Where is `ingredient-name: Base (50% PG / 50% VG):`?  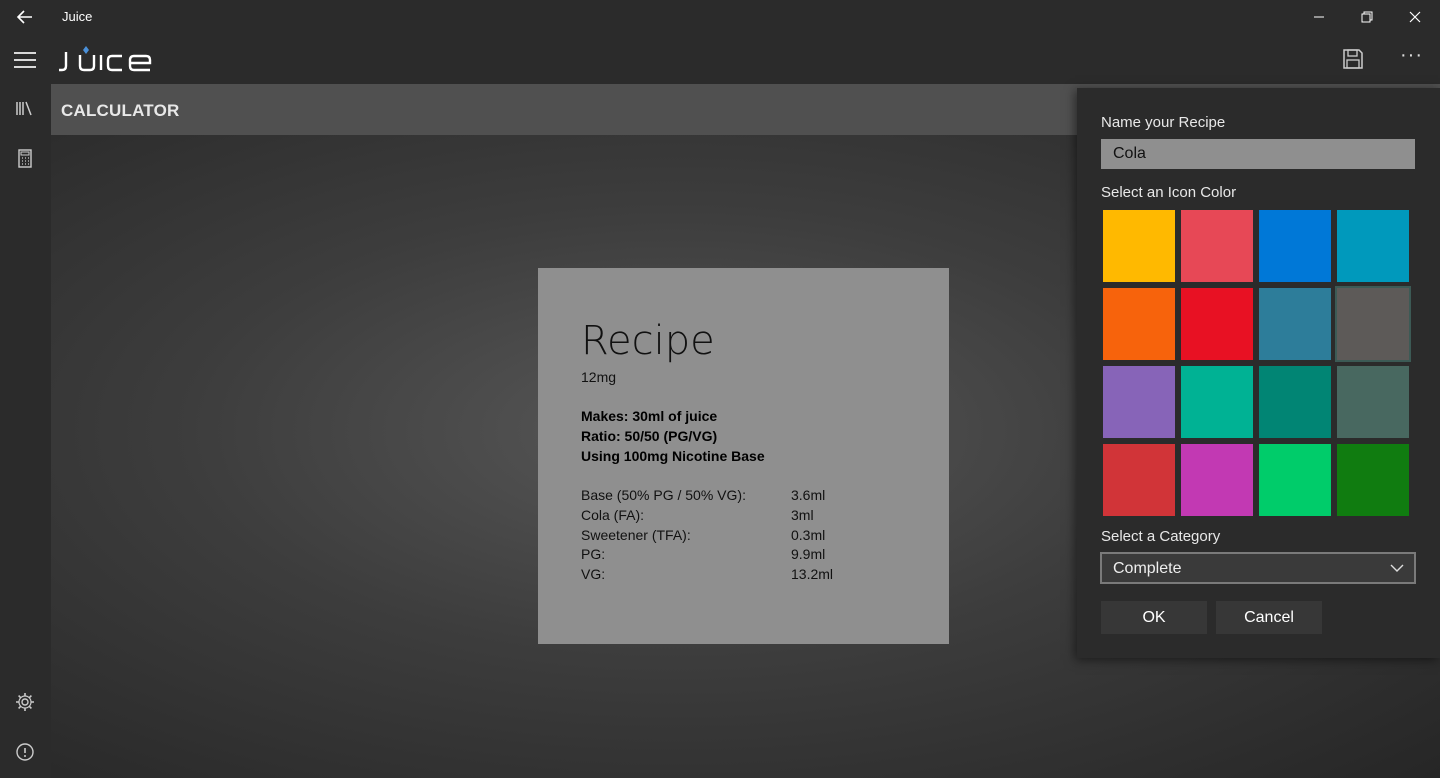 ingredient-name: Base (50% PG / 50% VG): is located at coordinates (663, 495).